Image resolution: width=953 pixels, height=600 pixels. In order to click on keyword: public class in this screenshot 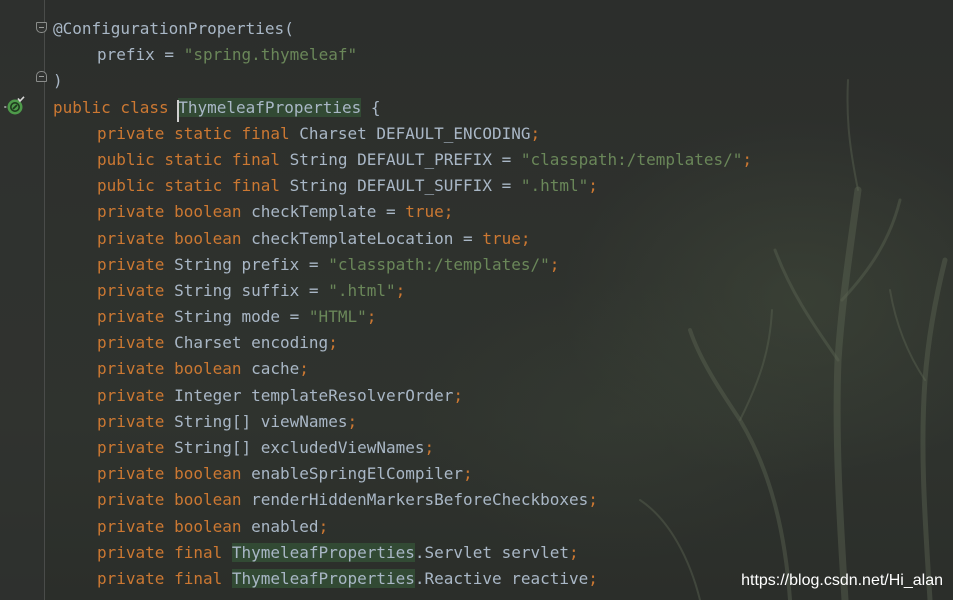, I will do `click(116, 107)`.